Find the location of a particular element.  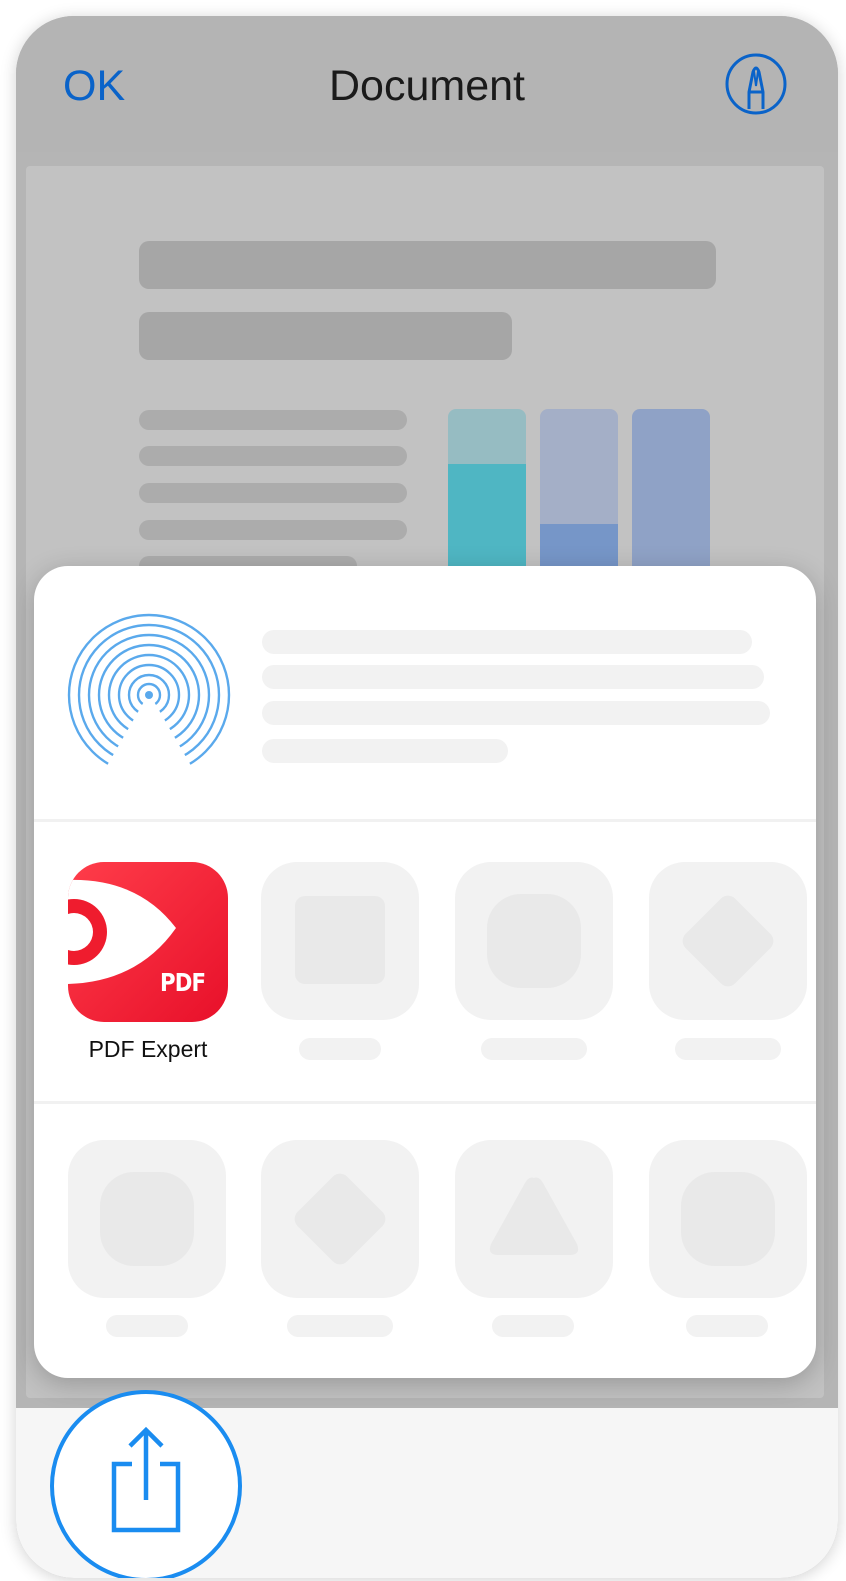

share-icon is located at coordinates (146, 1479).